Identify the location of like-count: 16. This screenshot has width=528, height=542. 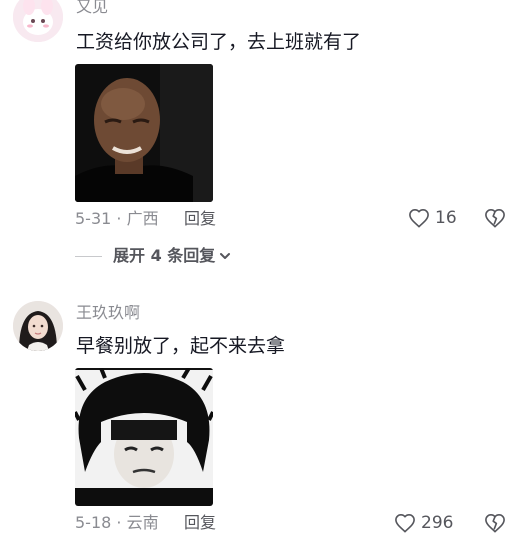
(446, 218).